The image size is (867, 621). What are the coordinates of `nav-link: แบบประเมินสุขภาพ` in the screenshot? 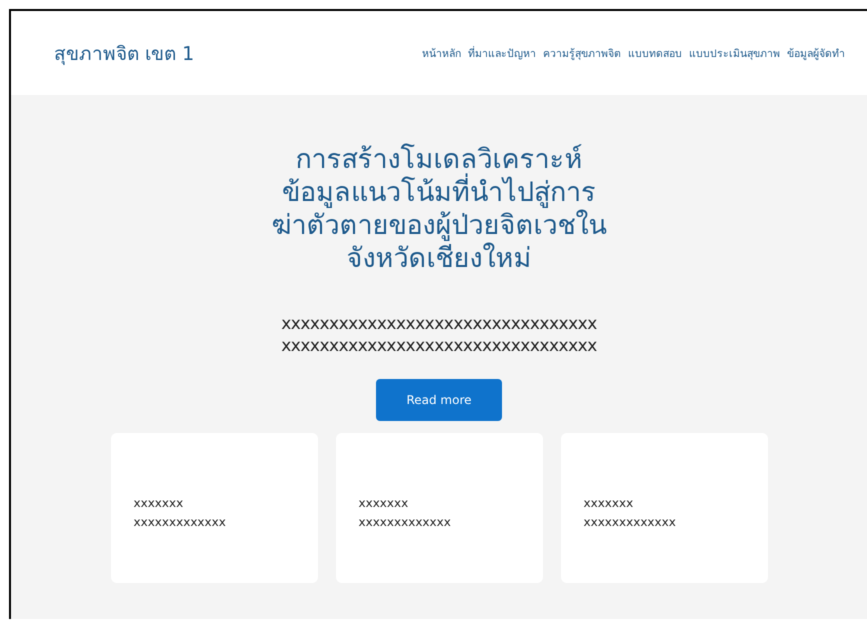 It's located at (734, 53).